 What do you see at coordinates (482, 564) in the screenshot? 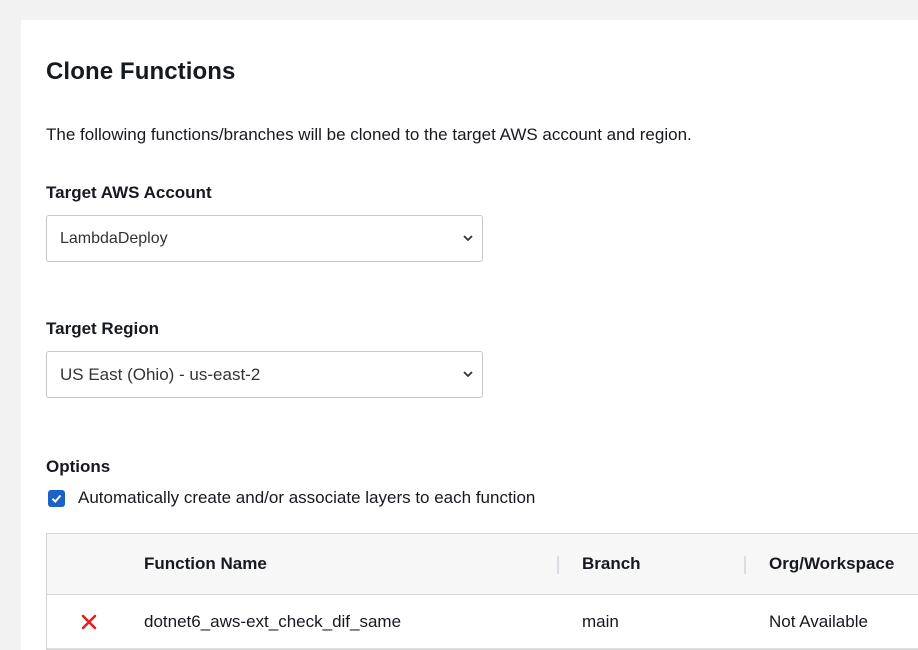
I see `table-header: Function Name Branch Org/Workspace` at bounding box center [482, 564].